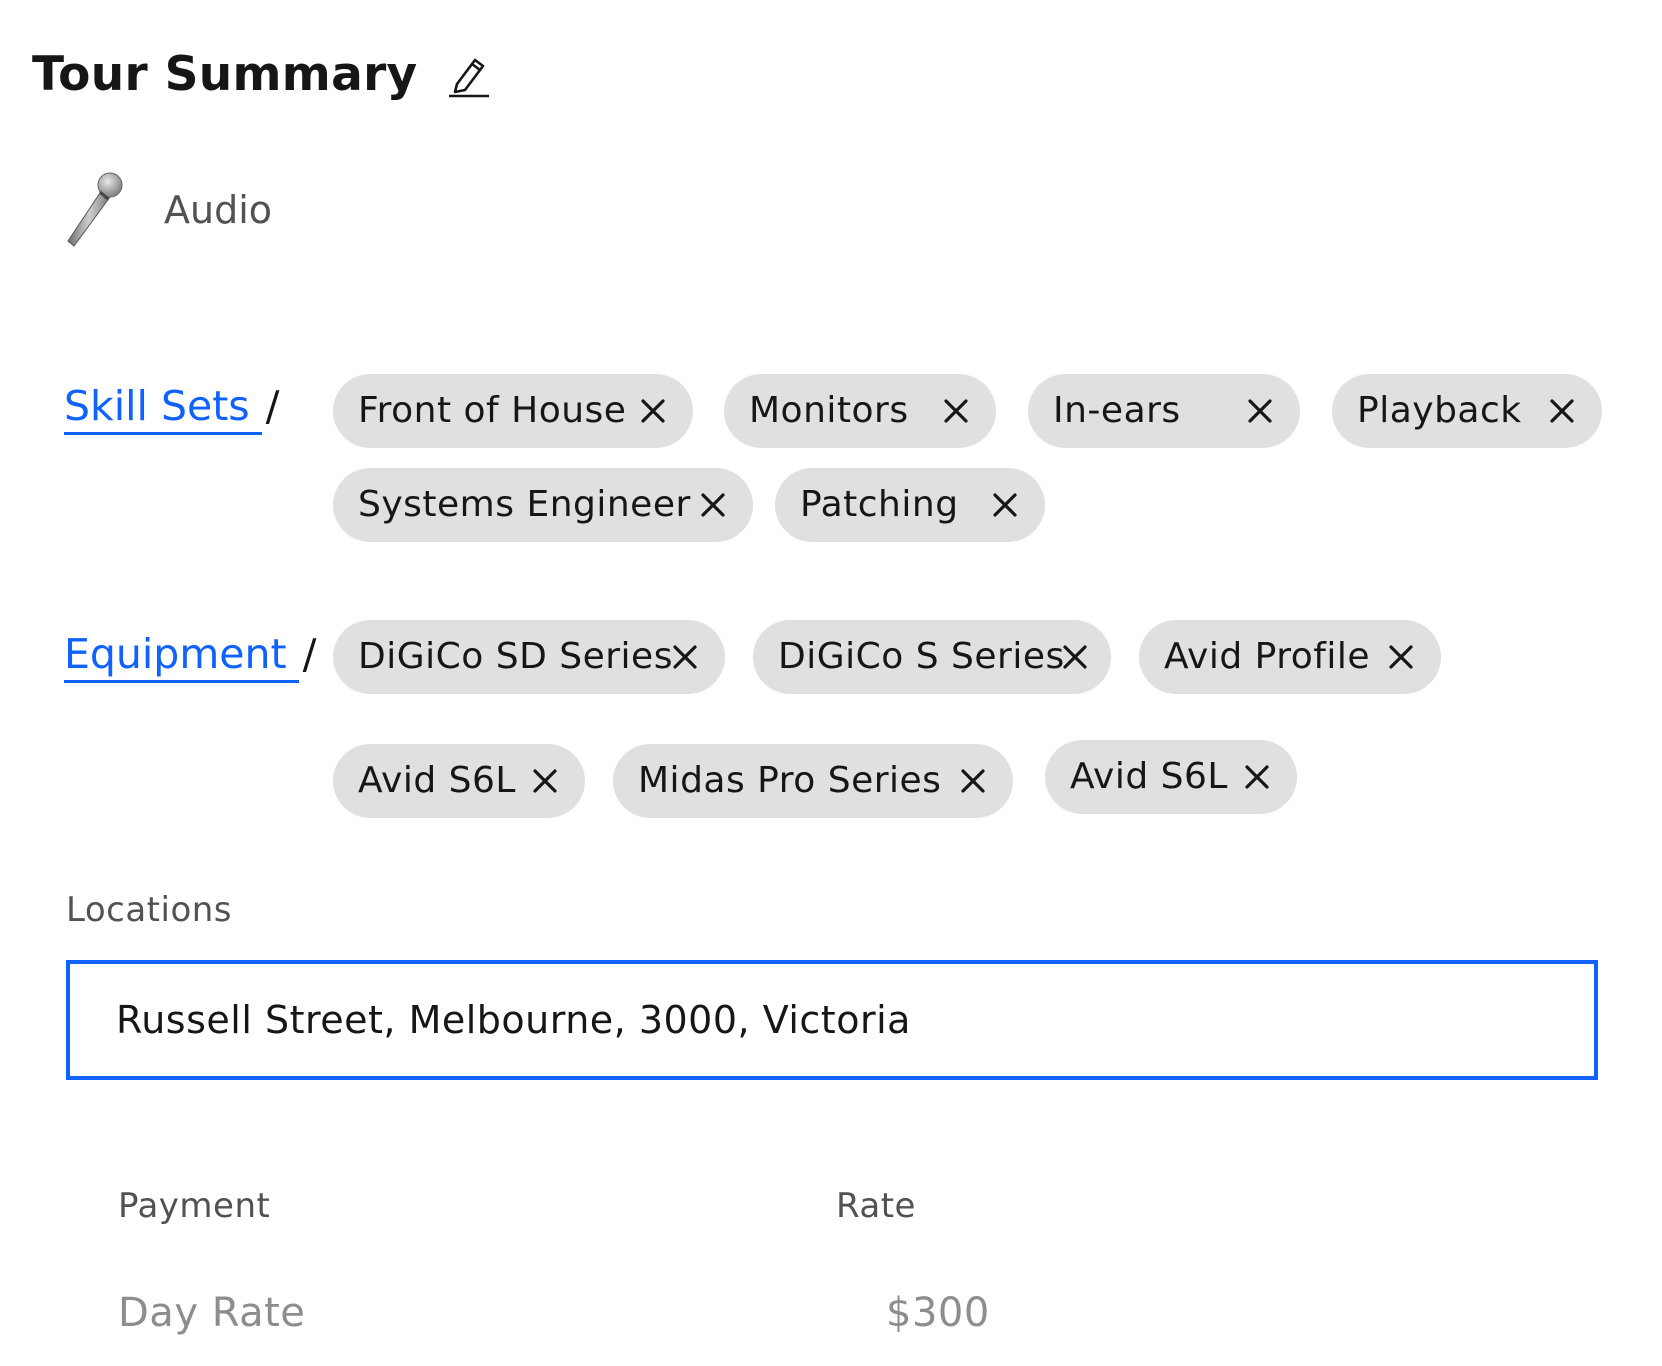 This screenshot has height=1366, width=1662. What do you see at coordinates (1439, 410) in the screenshot?
I see `chip-label: Playback` at bounding box center [1439, 410].